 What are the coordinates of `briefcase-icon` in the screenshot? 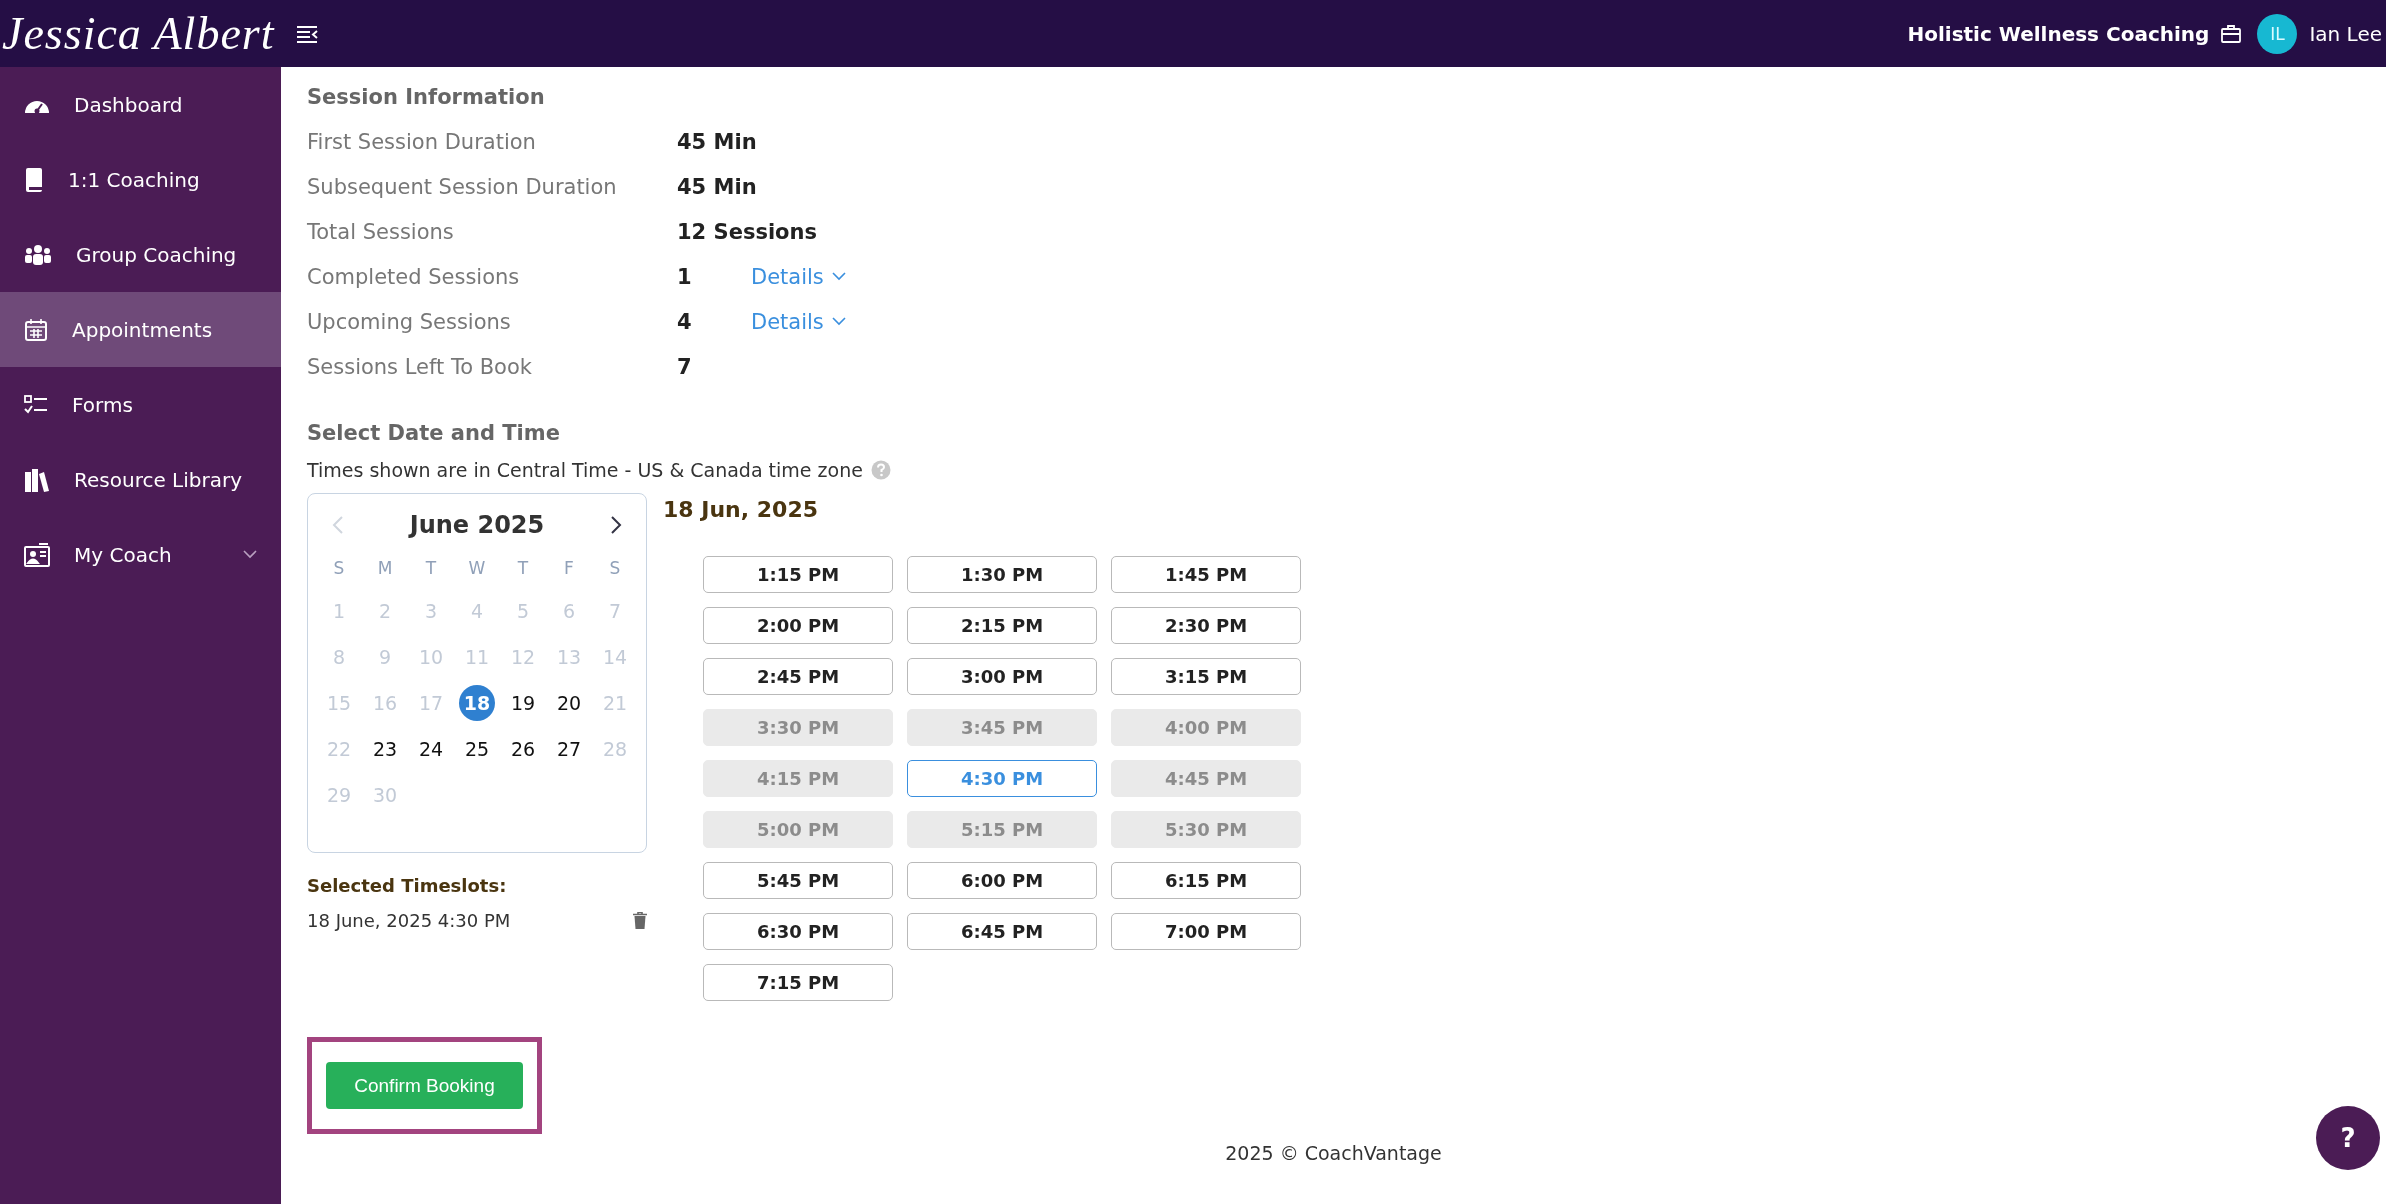 It's located at (2231, 33).